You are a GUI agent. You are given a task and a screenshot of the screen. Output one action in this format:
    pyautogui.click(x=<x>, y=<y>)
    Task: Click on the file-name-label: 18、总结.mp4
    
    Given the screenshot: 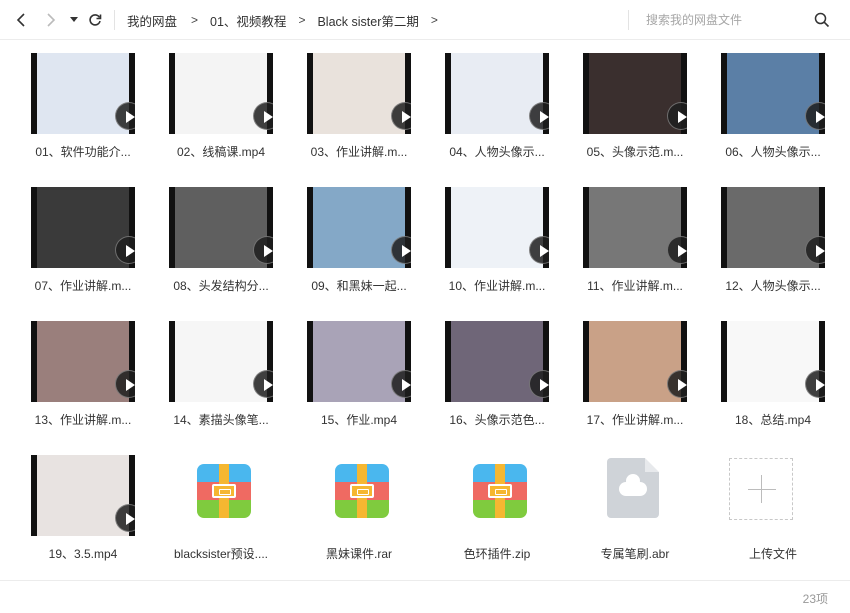 What is the action you would take?
    pyautogui.click(x=773, y=420)
    